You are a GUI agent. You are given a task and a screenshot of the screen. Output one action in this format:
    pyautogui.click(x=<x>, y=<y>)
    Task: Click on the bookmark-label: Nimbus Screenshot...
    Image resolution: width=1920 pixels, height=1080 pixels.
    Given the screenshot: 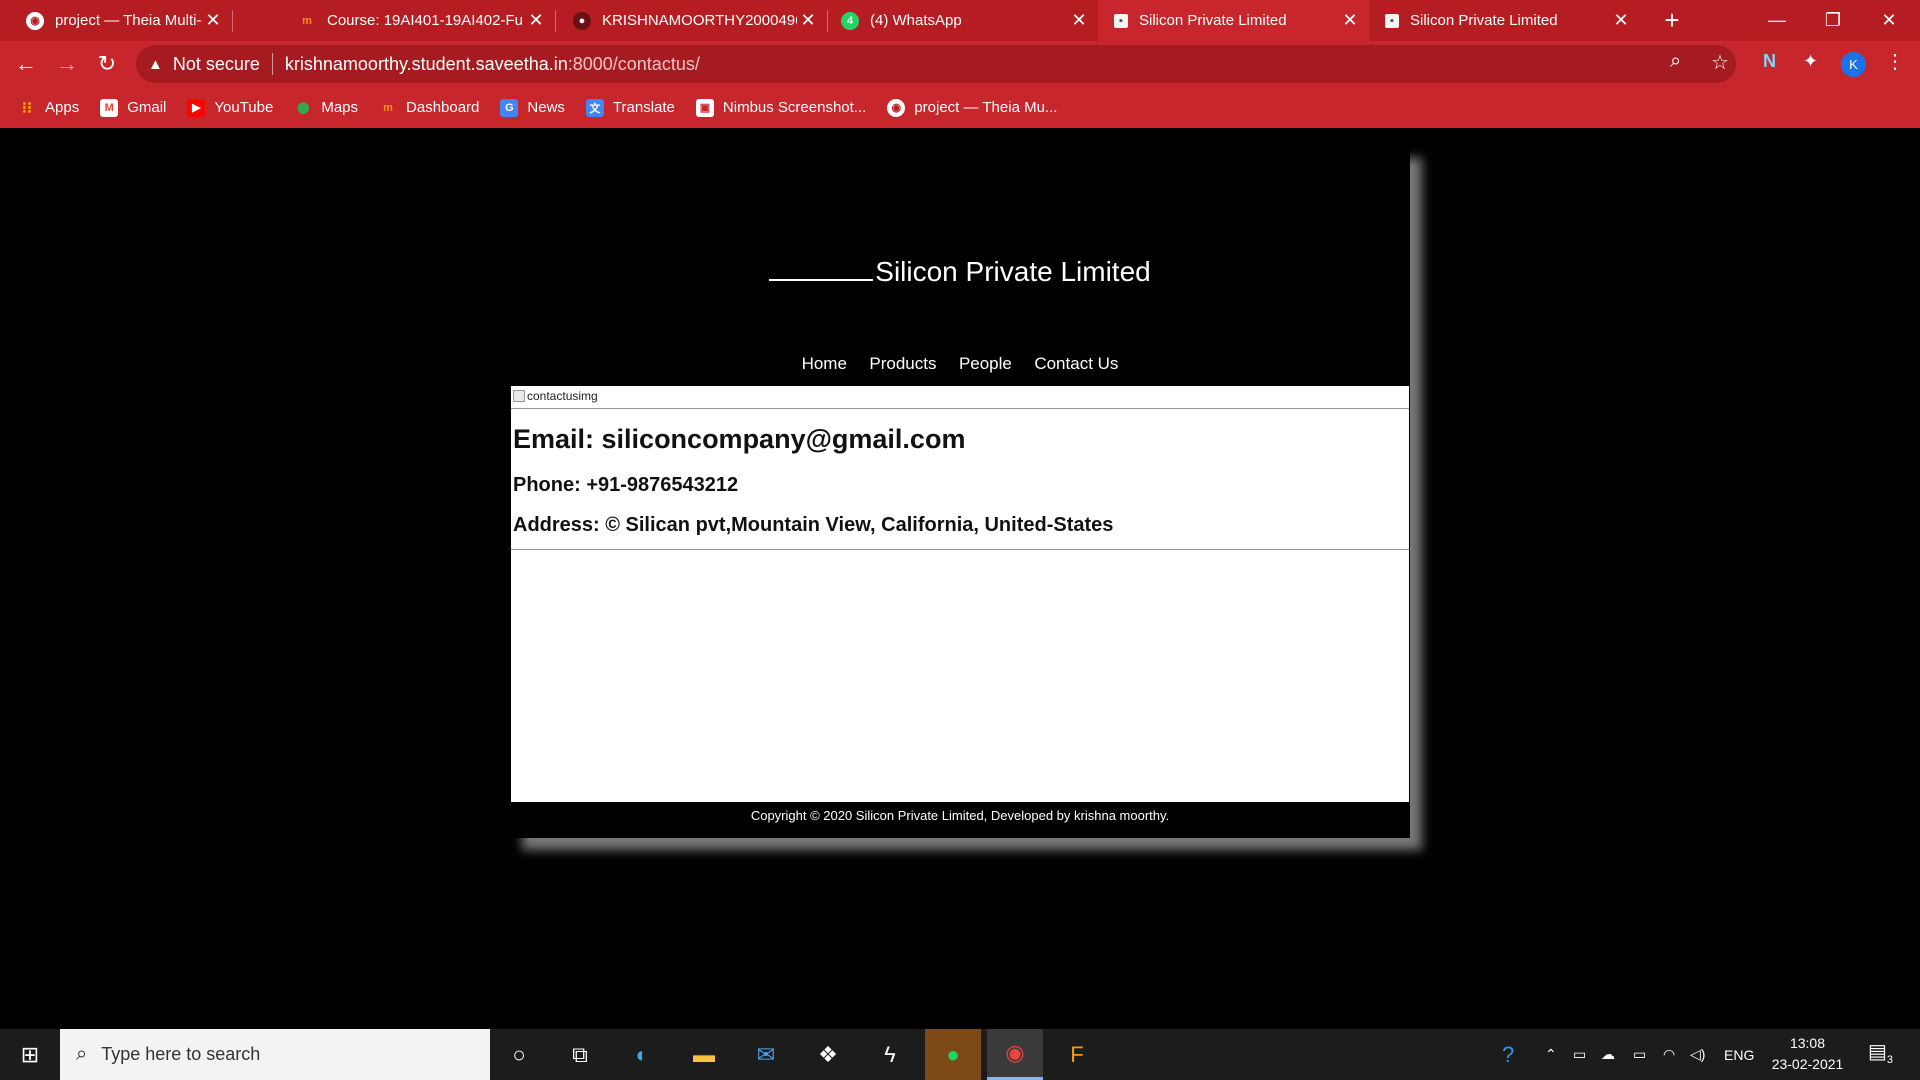 What is the action you would take?
    pyautogui.click(x=794, y=107)
    